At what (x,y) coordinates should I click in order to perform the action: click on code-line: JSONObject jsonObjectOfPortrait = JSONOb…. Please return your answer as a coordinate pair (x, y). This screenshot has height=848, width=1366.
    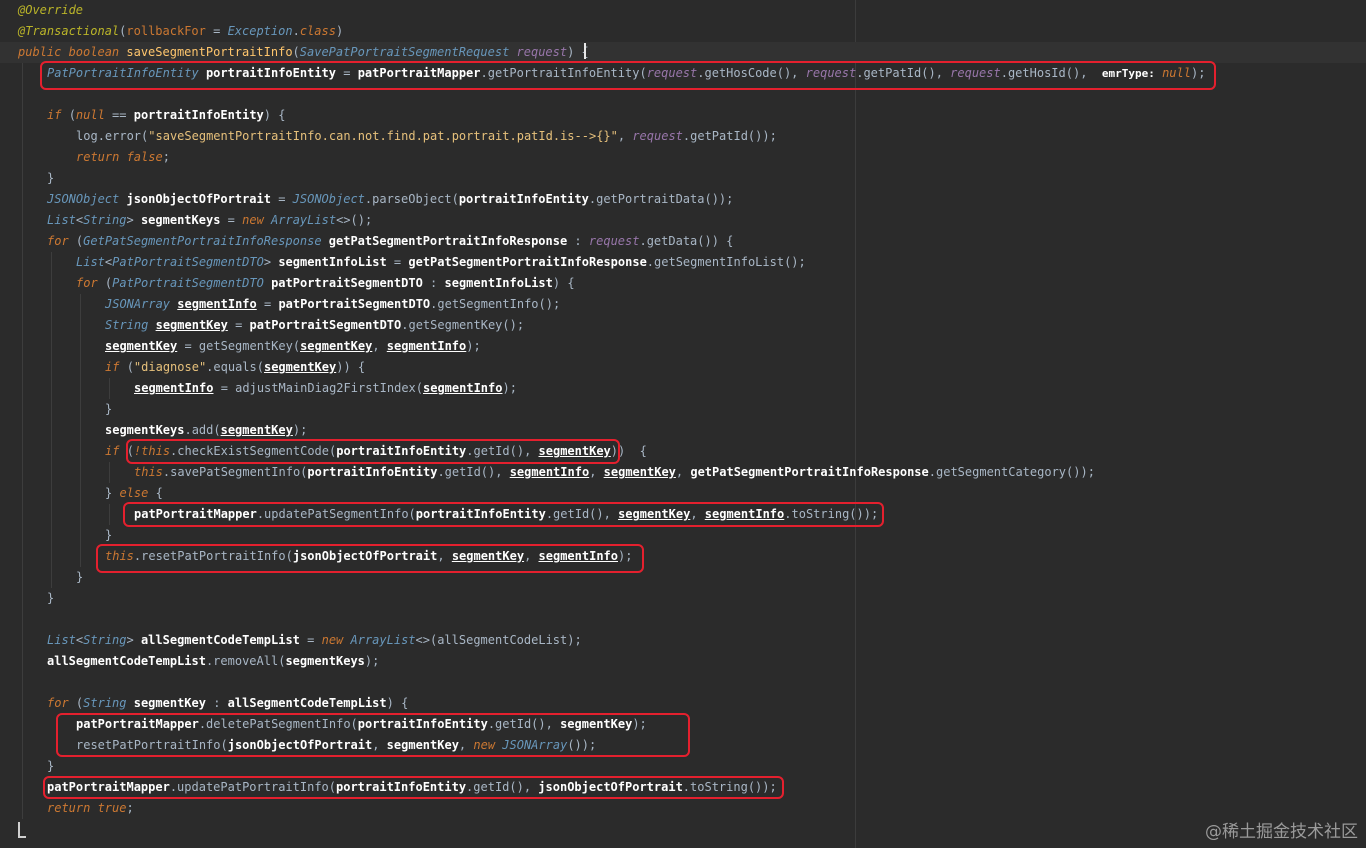
    Looking at the image, I should click on (390, 199).